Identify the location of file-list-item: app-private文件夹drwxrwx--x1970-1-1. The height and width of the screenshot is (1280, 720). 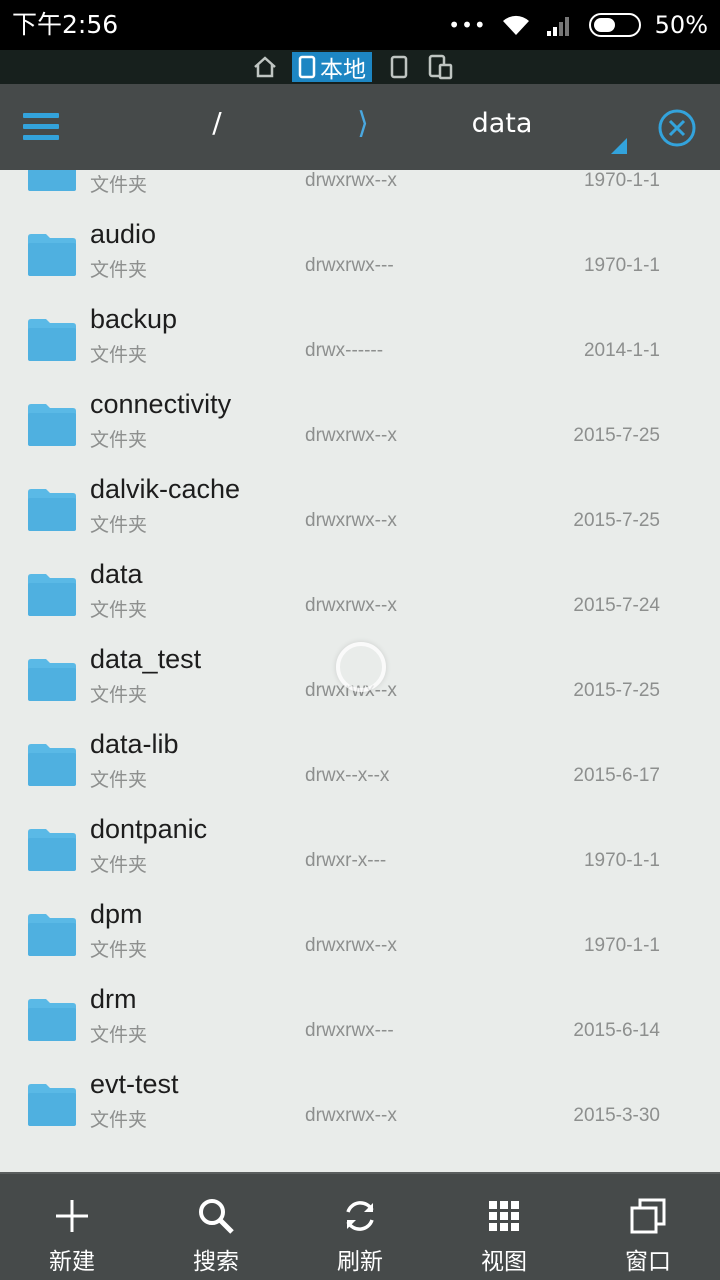
(360, 190).